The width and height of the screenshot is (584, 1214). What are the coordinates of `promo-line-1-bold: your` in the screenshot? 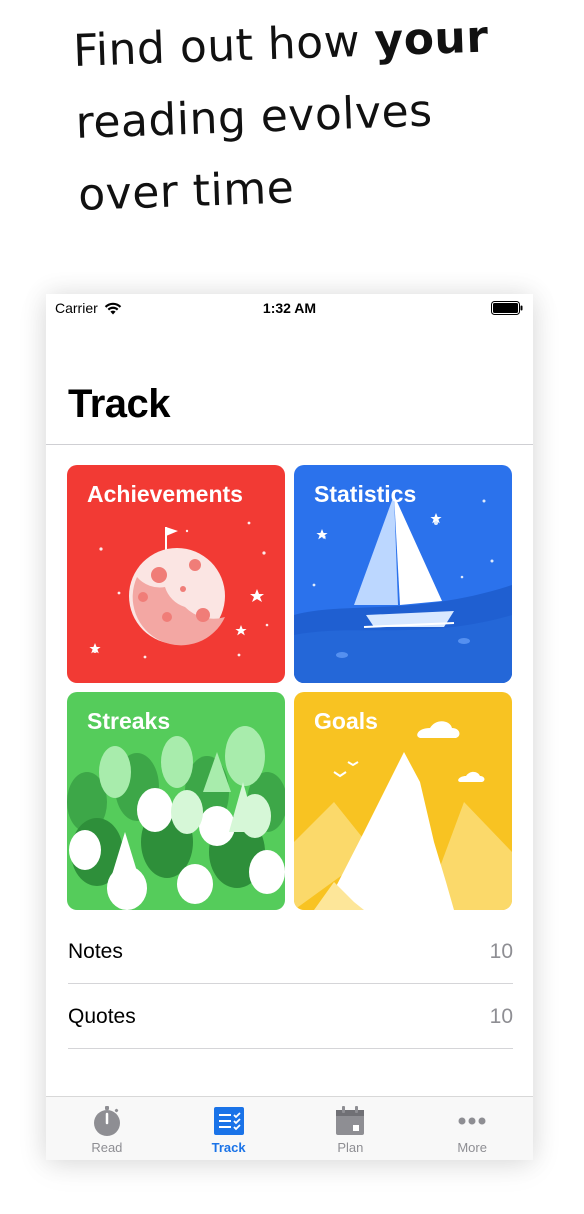 It's located at (431, 39).